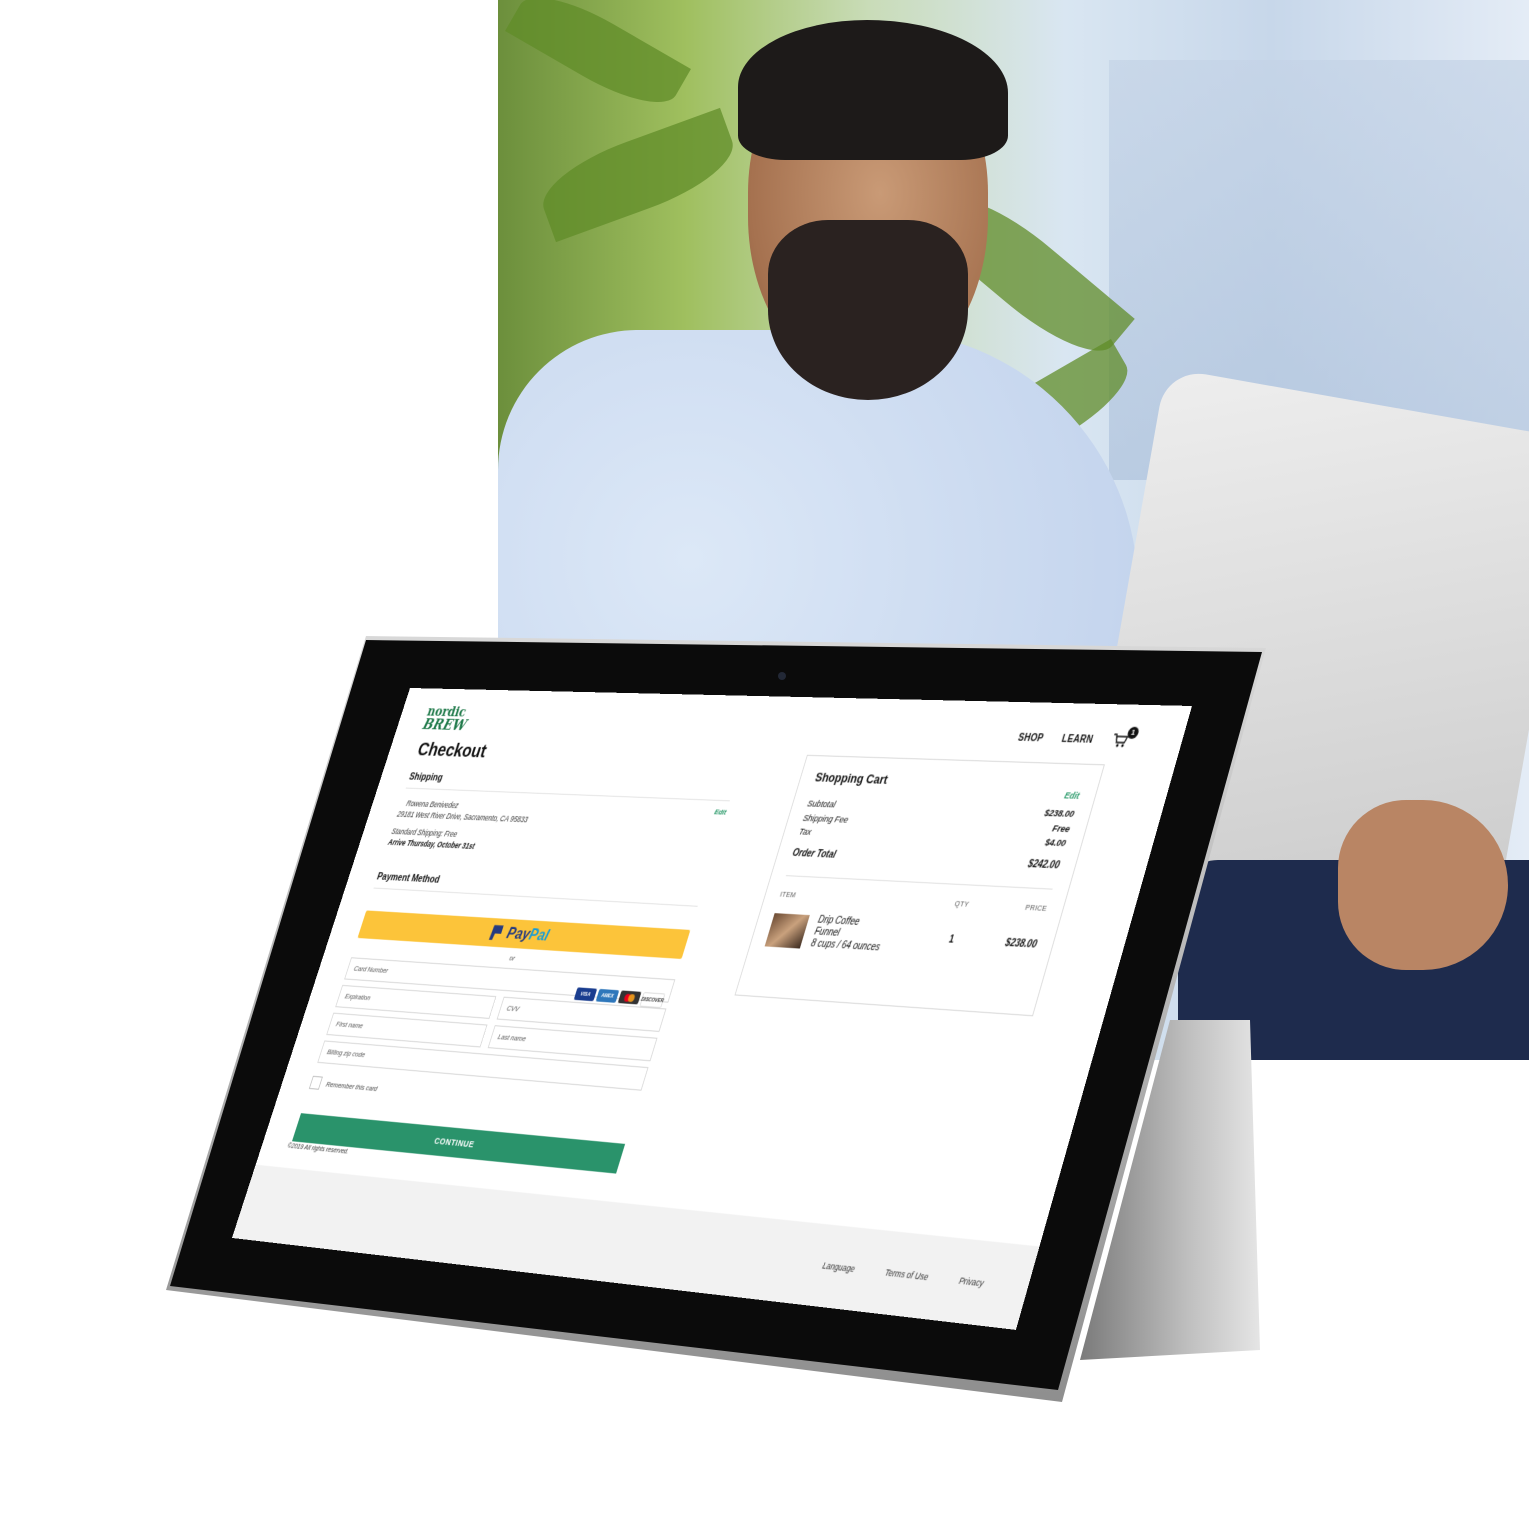 Image resolution: width=1529 pixels, height=1526 pixels. Describe the element at coordinates (1055, 843) in the screenshot. I see `tax-value: $4.00` at that location.